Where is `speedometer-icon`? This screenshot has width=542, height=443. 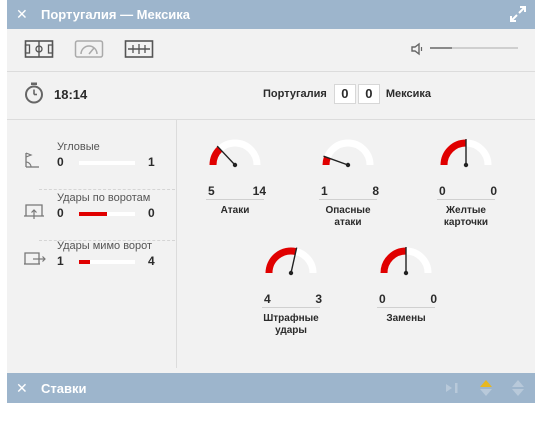
speedometer-icon is located at coordinates (89, 49).